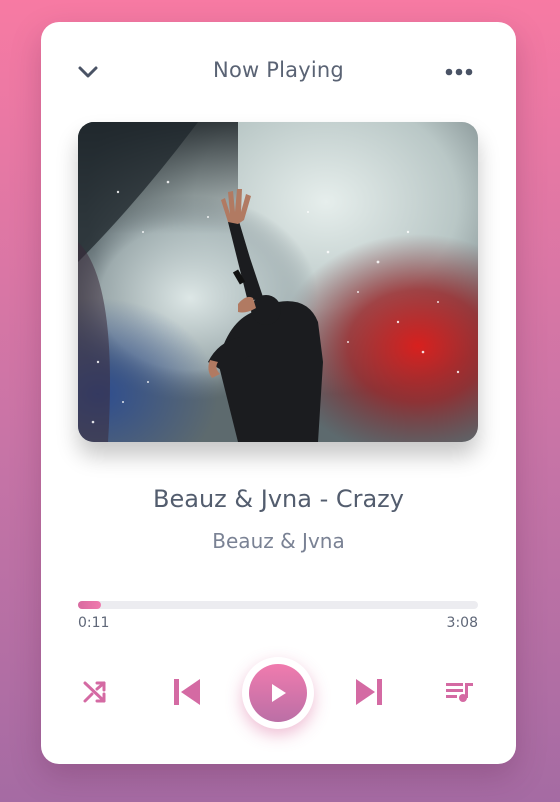 This screenshot has height=802, width=560. Describe the element at coordinates (278, 499) in the screenshot. I see `track-title: Beauz & Jvna - Crazy` at that location.